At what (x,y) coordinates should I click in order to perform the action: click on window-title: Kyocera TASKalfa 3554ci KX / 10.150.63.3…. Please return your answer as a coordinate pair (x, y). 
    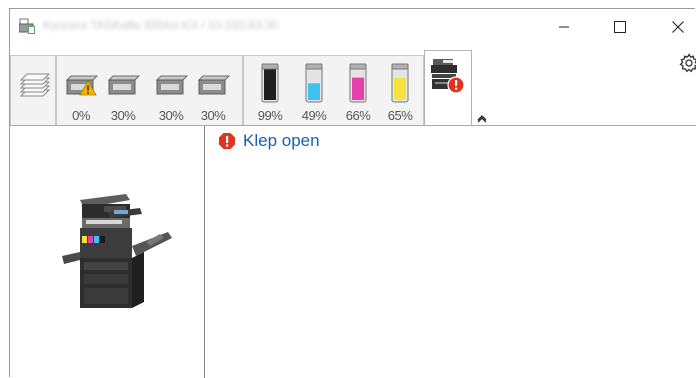
    Looking at the image, I should click on (161, 25).